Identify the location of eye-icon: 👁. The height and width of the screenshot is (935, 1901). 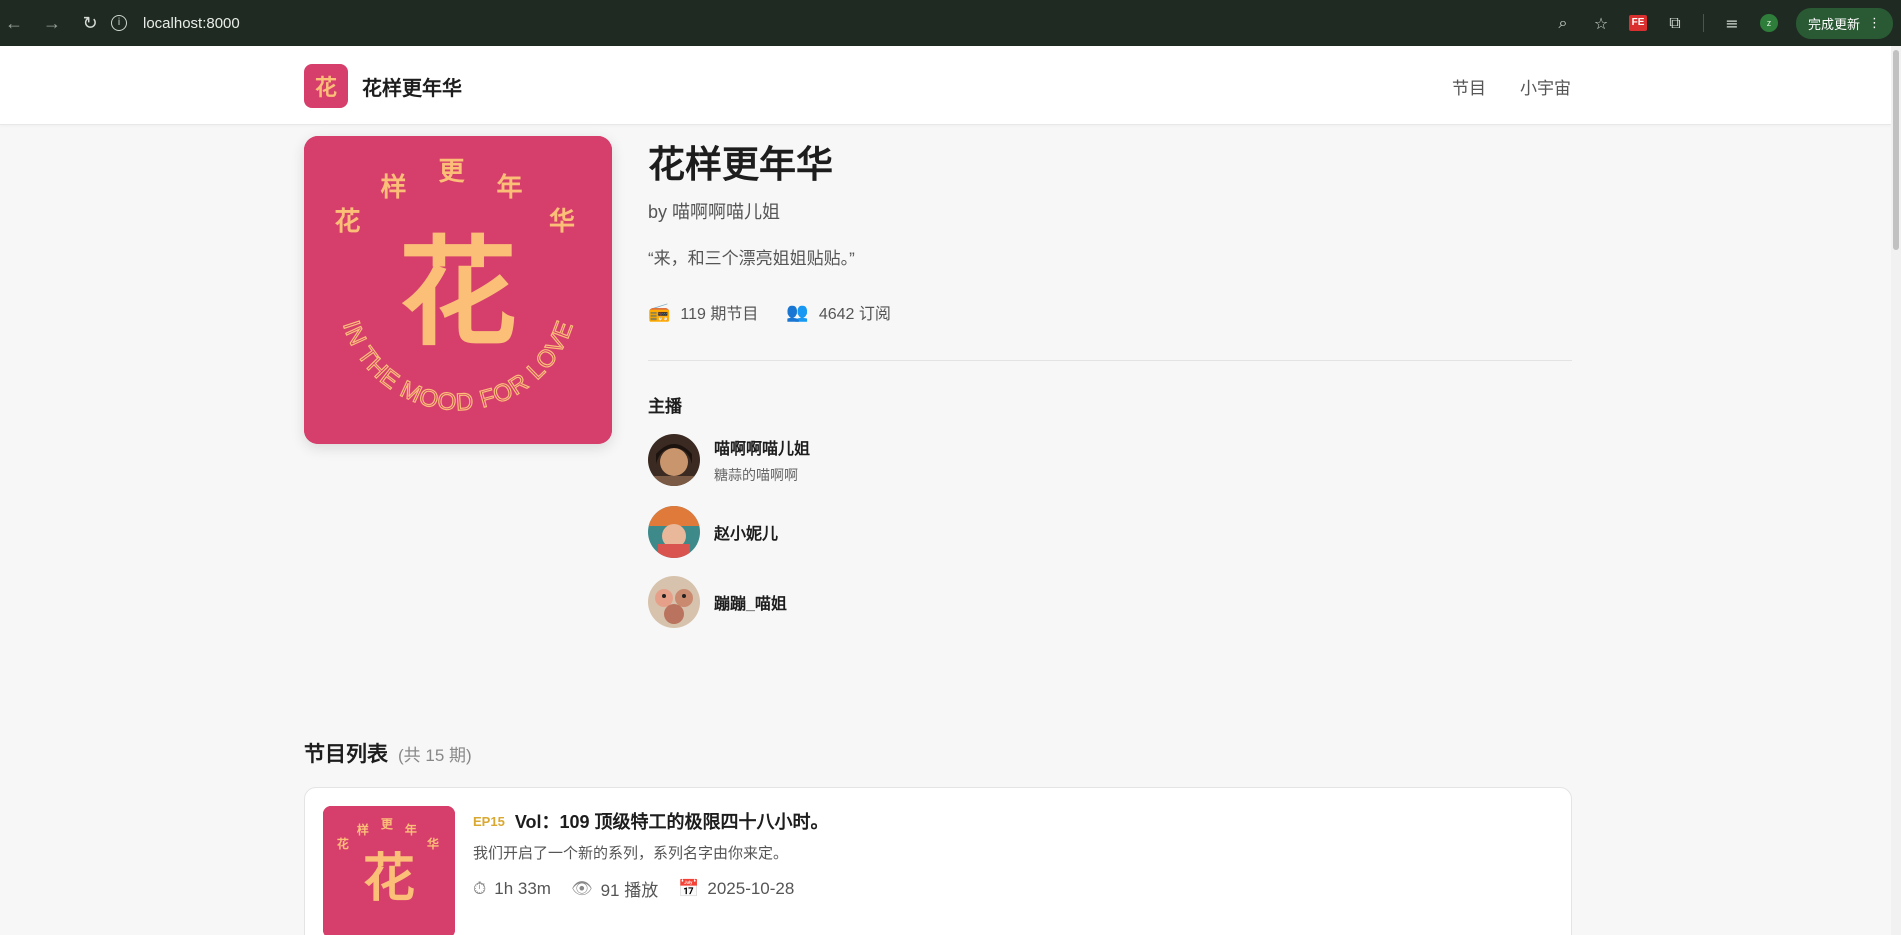
(581, 888).